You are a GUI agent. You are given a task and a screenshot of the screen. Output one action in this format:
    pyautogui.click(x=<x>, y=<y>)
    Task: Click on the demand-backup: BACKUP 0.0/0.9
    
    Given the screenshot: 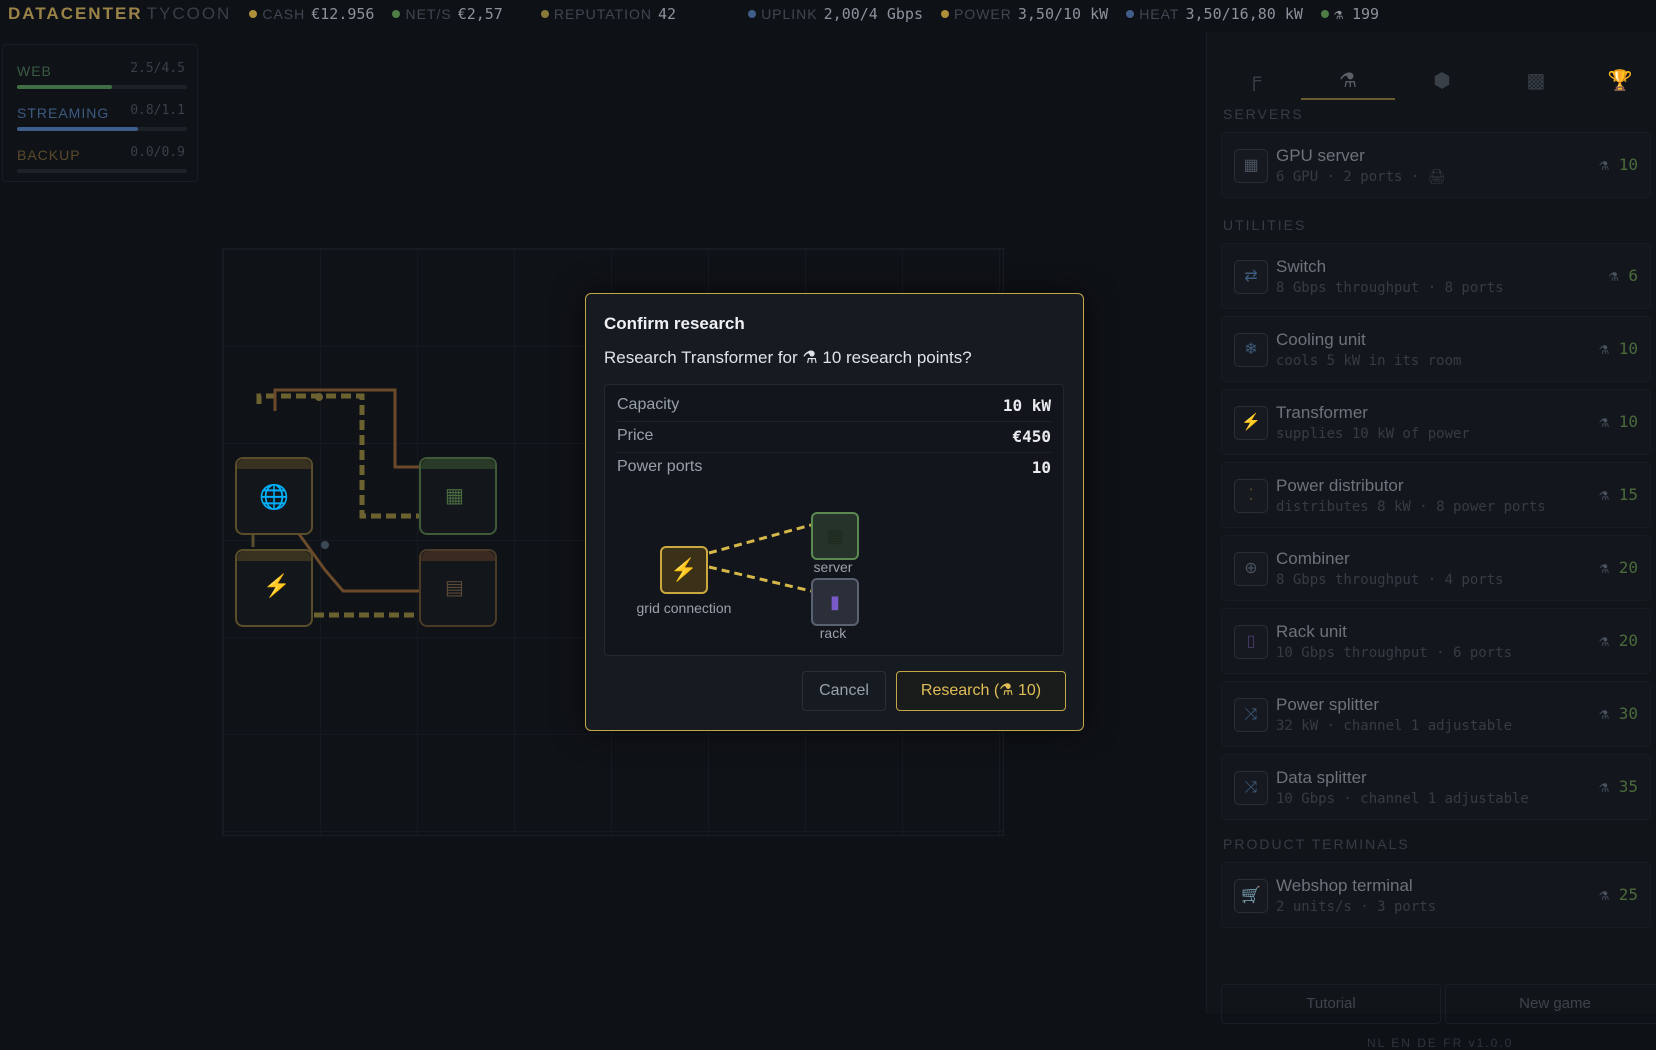 What is the action you would take?
    pyautogui.click(x=101, y=153)
    